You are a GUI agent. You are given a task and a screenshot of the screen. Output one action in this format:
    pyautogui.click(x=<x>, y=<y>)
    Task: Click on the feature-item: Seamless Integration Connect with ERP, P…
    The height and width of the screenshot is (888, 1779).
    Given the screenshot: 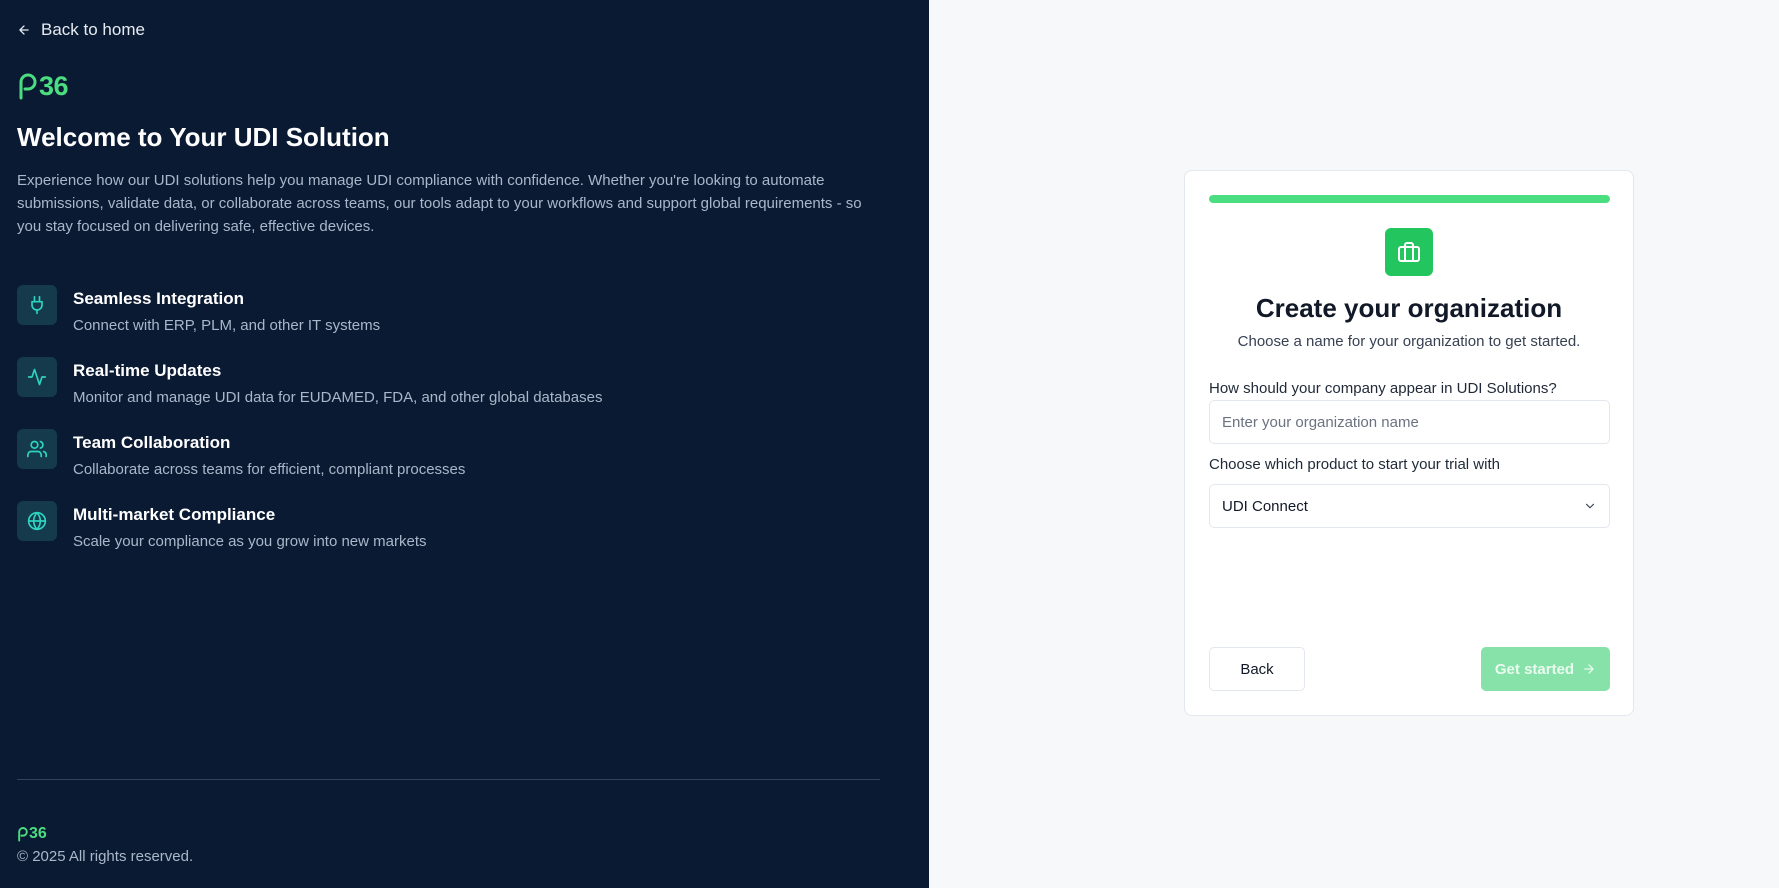 What is the action you would take?
    pyautogui.click(x=447, y=321)
    